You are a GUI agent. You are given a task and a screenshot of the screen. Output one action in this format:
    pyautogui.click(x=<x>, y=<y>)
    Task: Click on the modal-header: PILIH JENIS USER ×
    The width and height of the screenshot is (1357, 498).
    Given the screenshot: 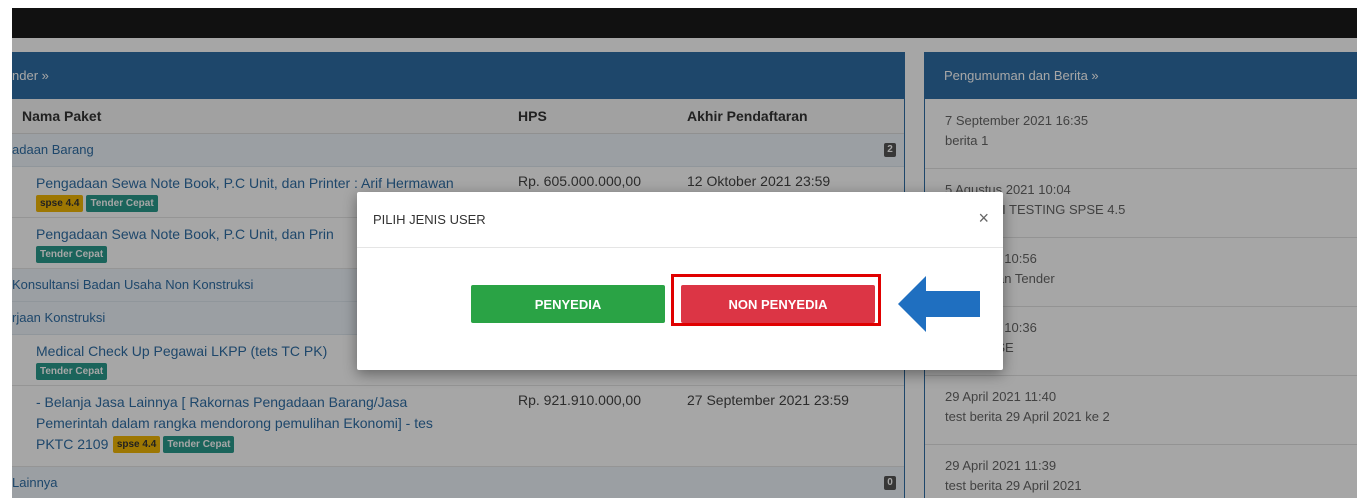 What is the action you would take?
    pyautogui.click(x=680, y=220)
    